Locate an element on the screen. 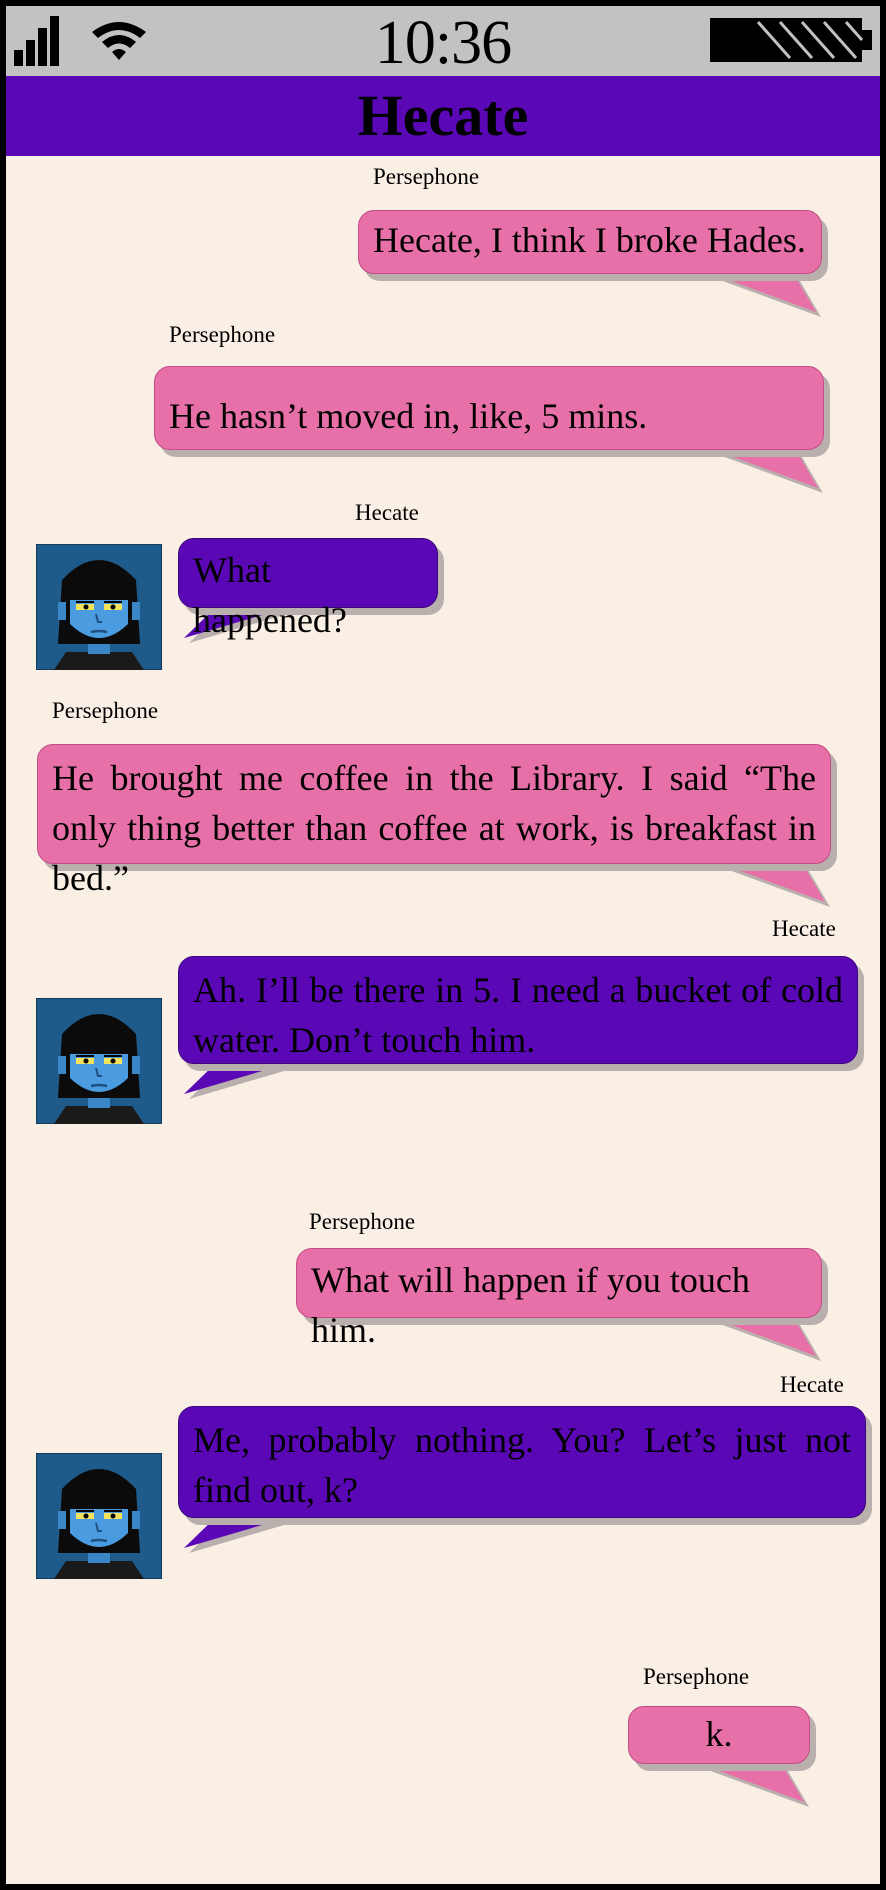 This screenshot has height=1890, width=886. chat-header: Hecate is located at coordinates (443, 116).